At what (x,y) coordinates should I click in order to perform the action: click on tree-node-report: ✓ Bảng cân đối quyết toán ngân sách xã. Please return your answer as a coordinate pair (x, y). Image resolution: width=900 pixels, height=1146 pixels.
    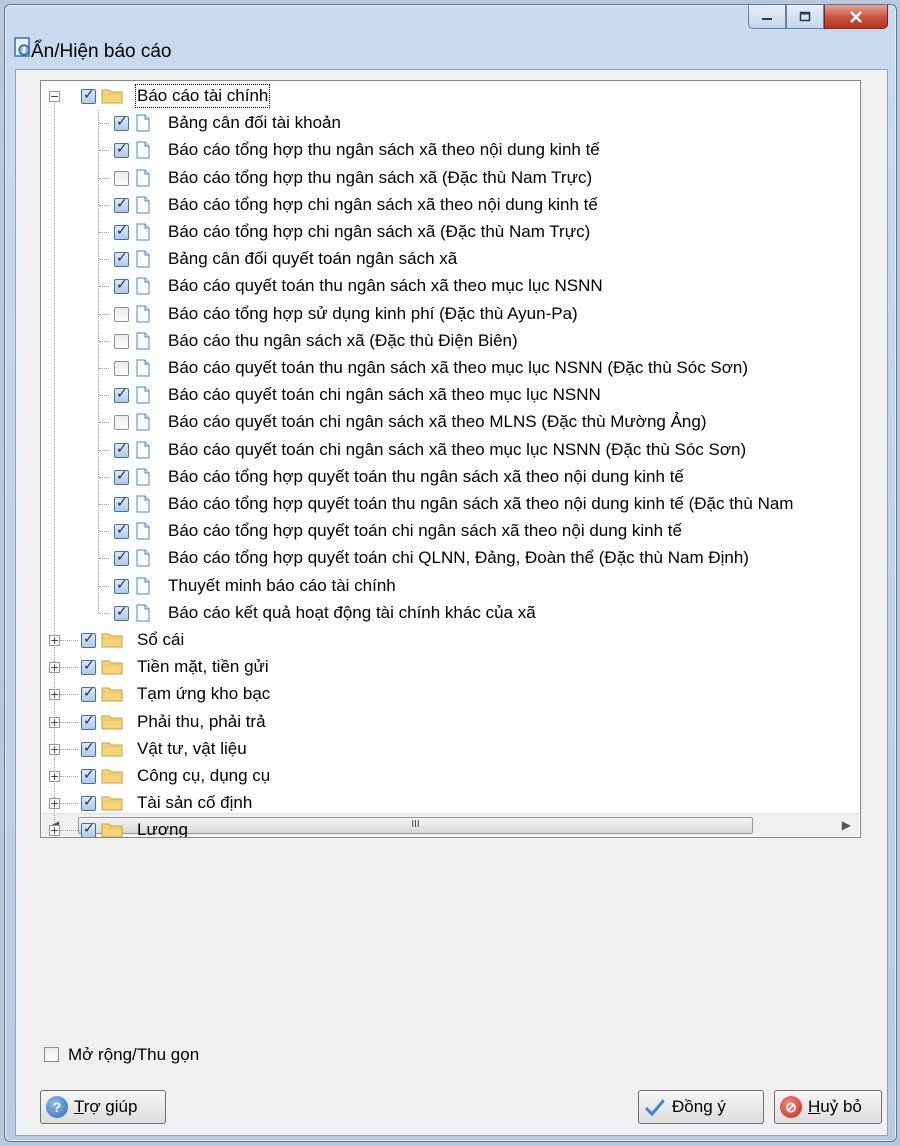
    Looking at the image, I should click on (446, 259).